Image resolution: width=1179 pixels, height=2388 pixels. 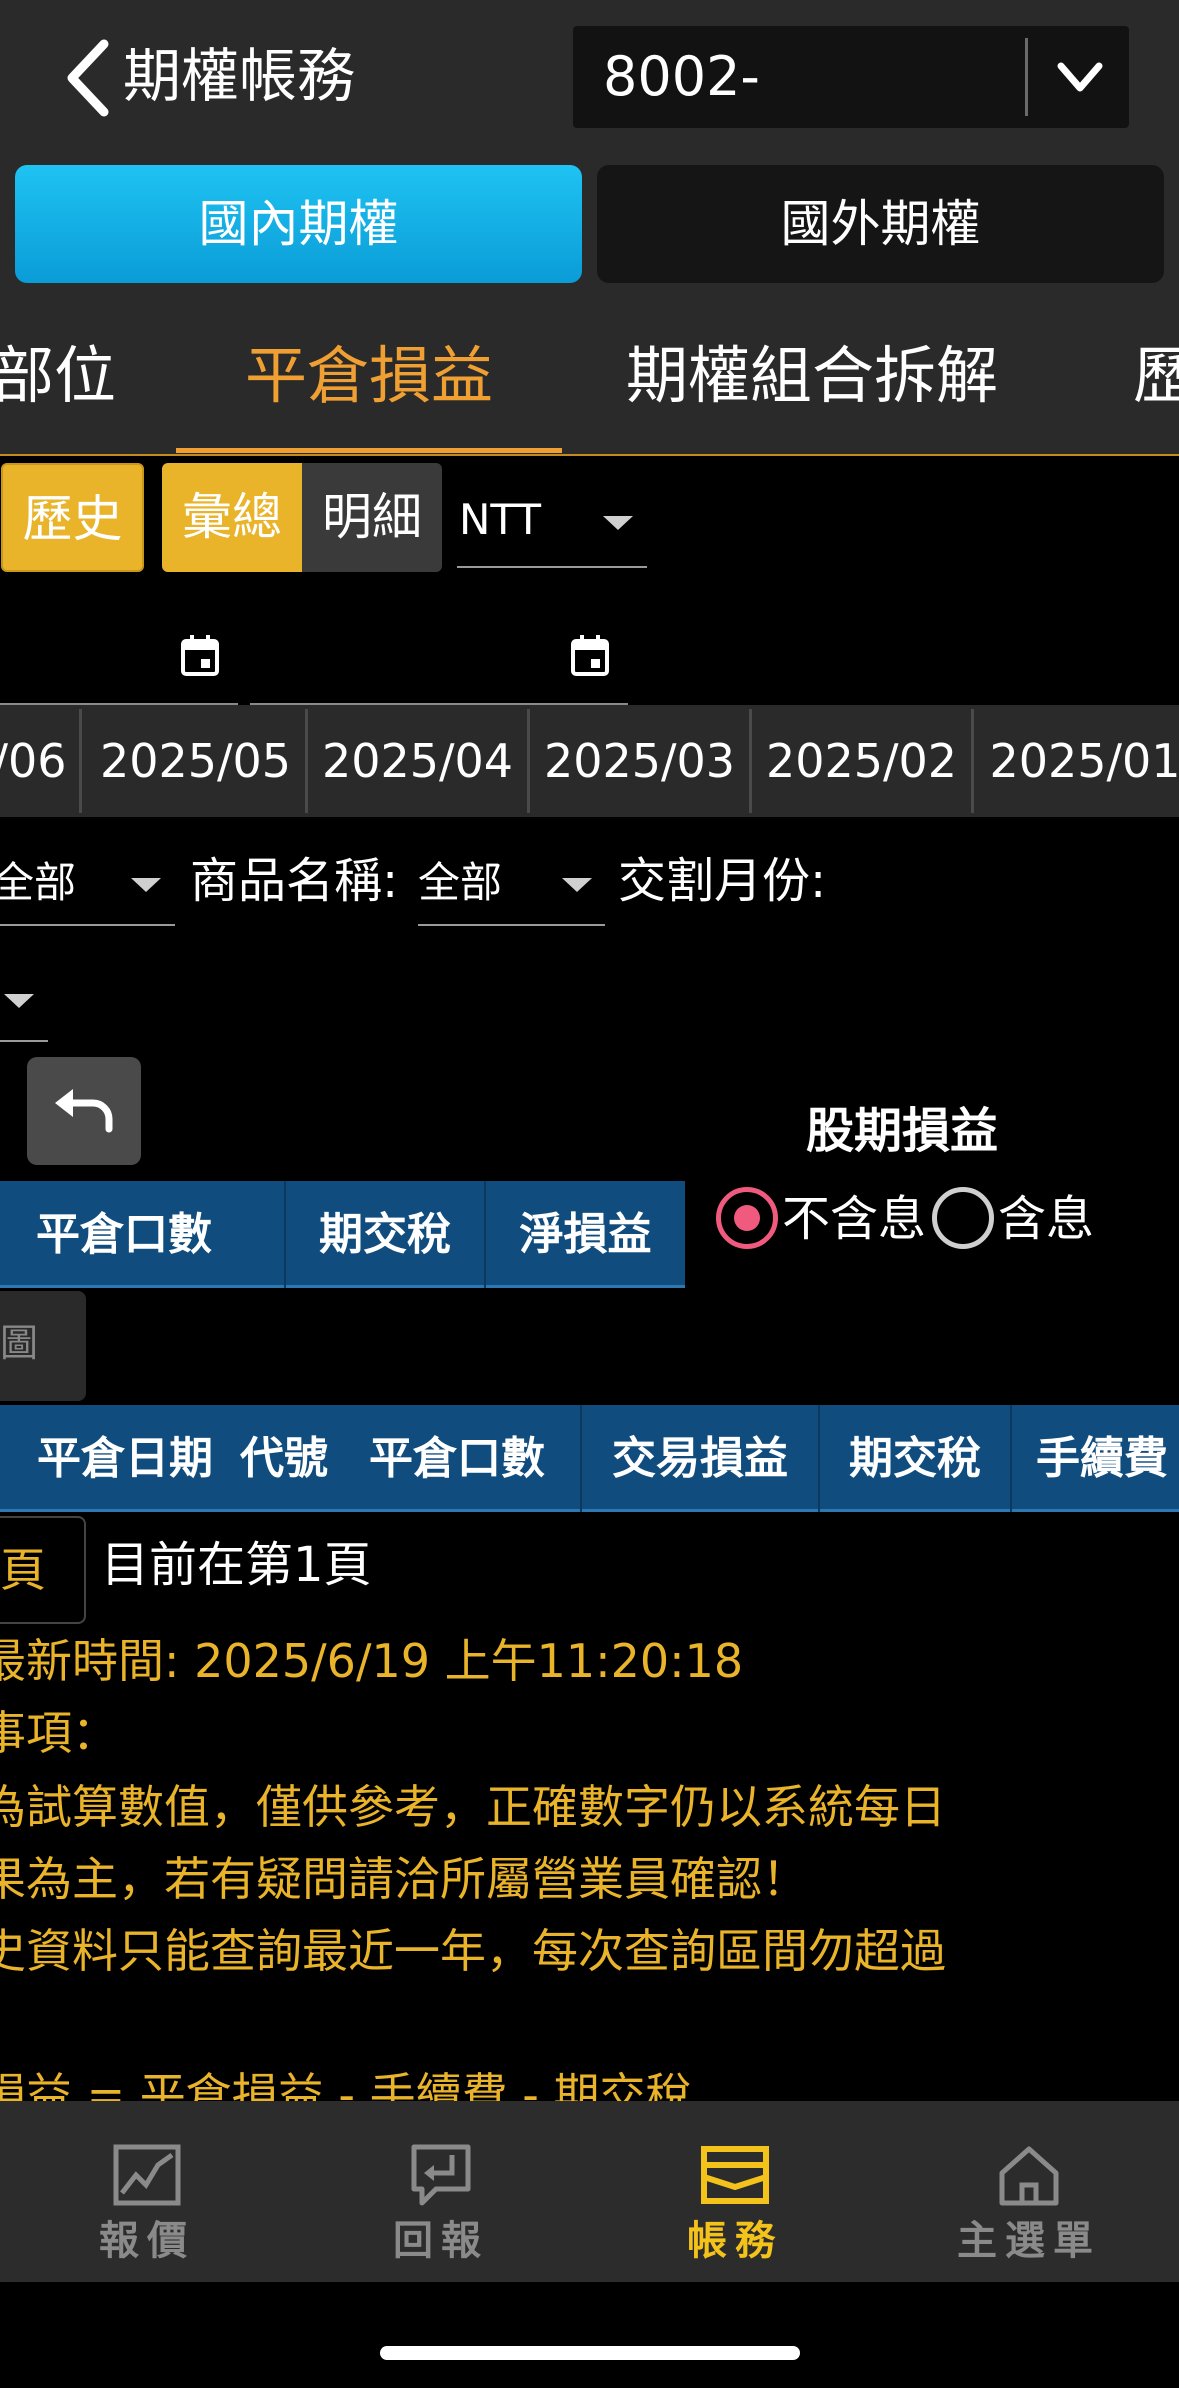 What do you see at coordinates (880, 224) in the screenshot?
I see `tab-foreign-options: 國外期權` at bounding box center [880, 224].